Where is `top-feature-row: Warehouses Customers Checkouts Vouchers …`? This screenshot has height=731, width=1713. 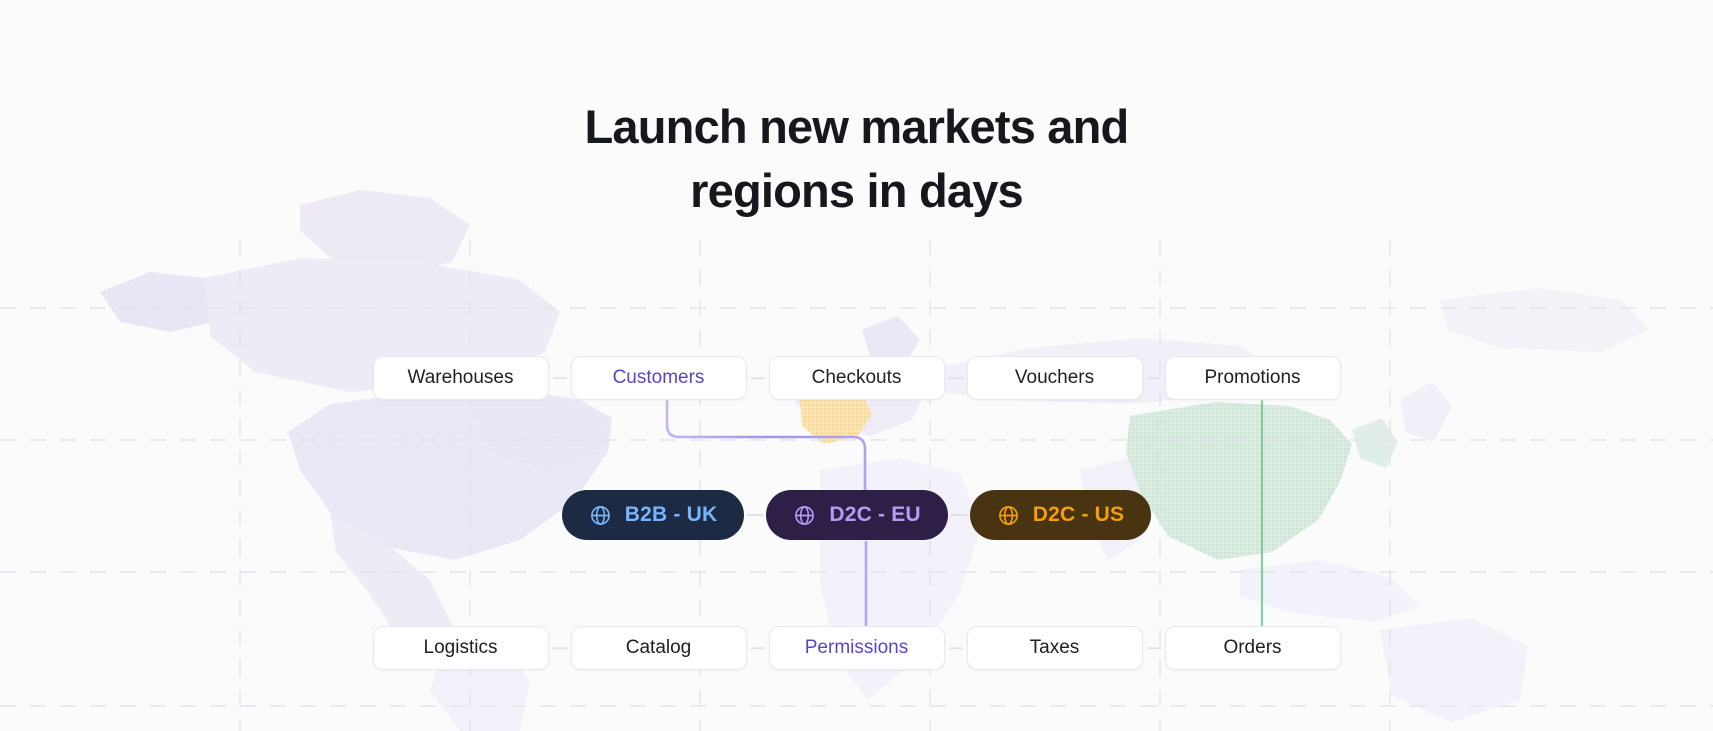 top-feature-row: Warehouses Customers Checkouts Vouchers … is located at coordinates (856, 378).